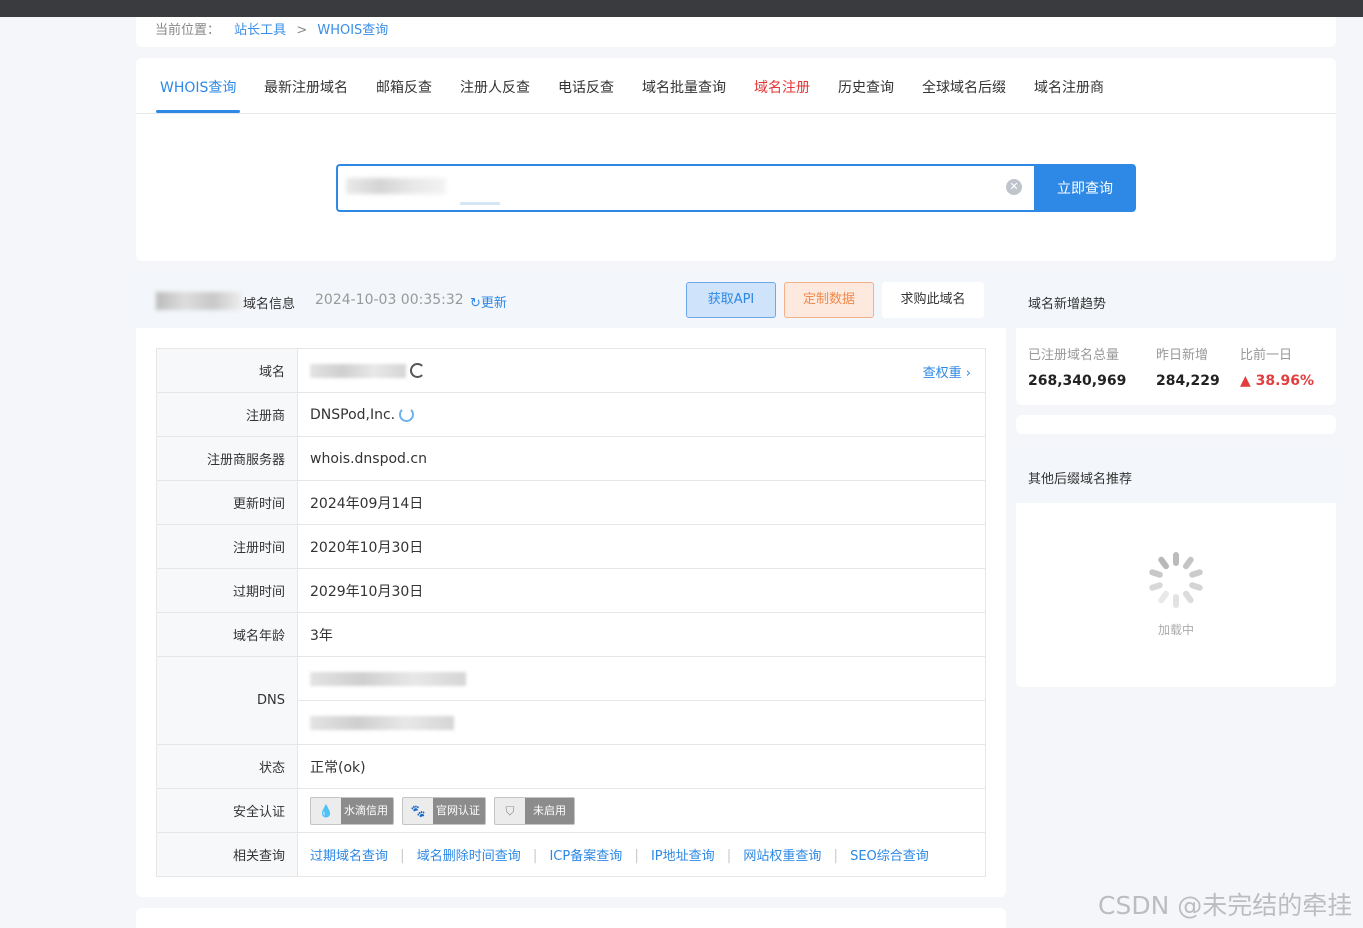  Describe the element at coordinates (352, 28) in the screenshot. I see `breadcrumb-link-whois: WHOIS查询` at that location.